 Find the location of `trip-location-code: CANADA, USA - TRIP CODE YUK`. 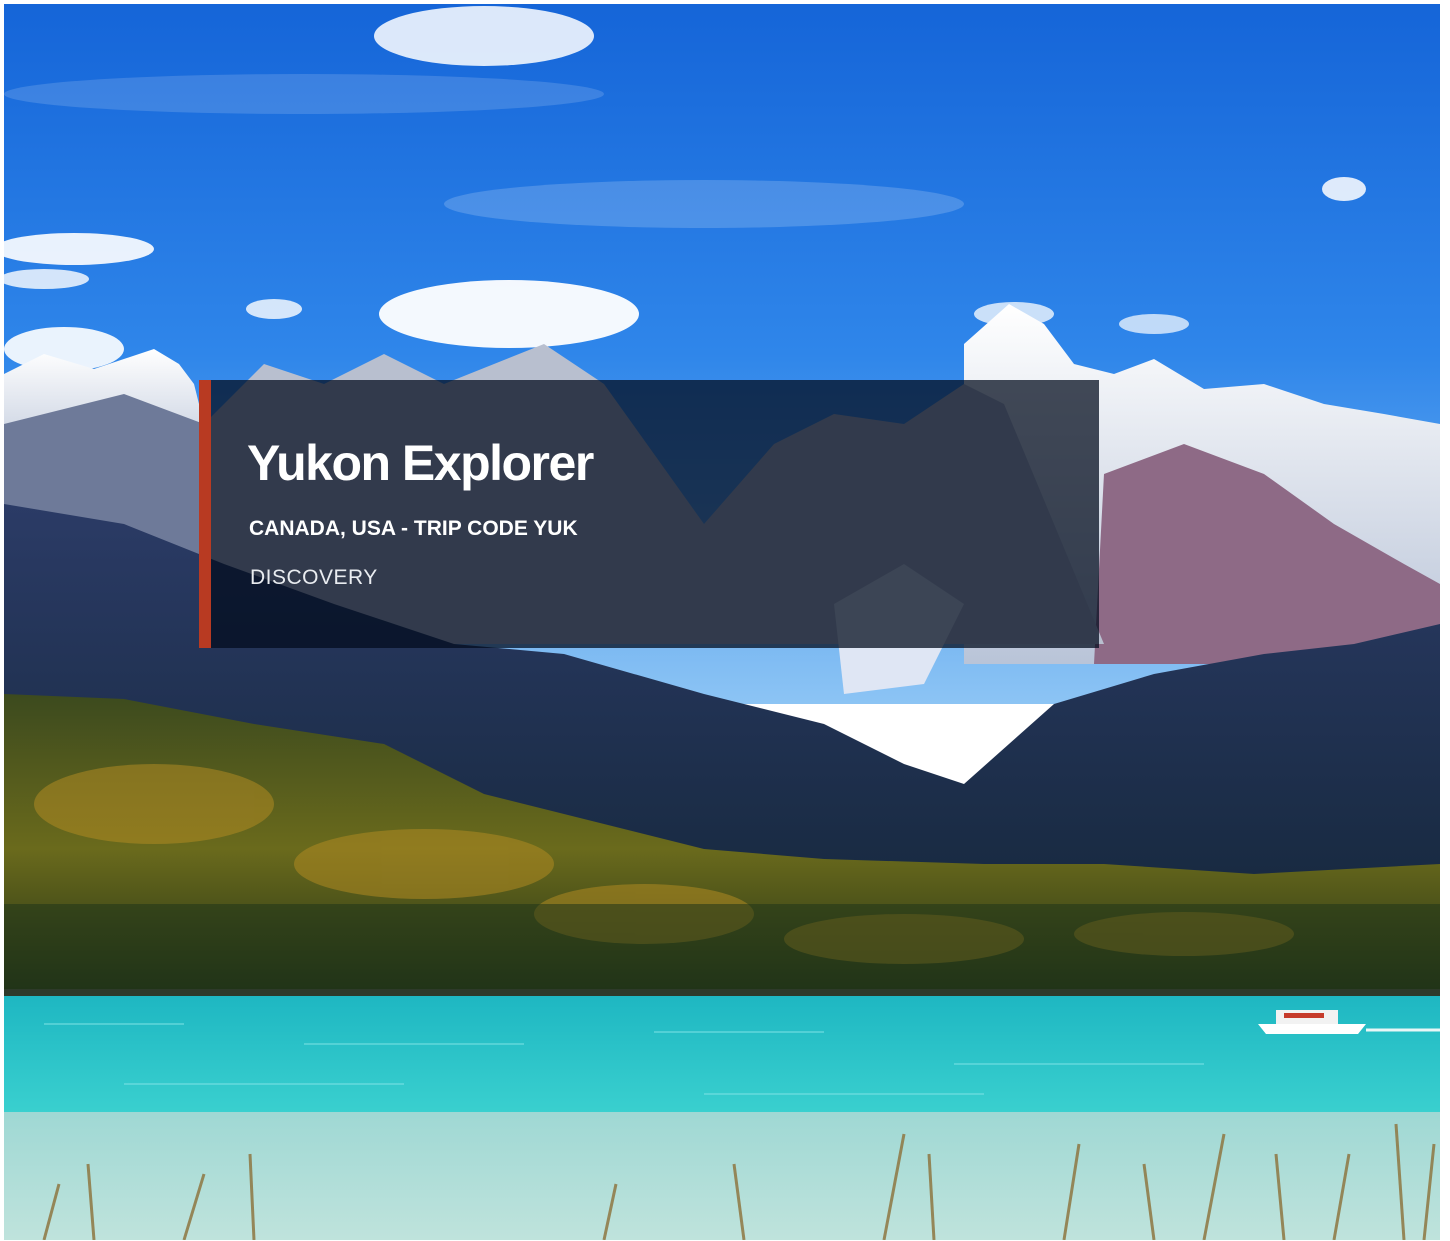

trip-location-code: CANADA, USA - TRIP CODE YUK is located at coordinates (413, 528).